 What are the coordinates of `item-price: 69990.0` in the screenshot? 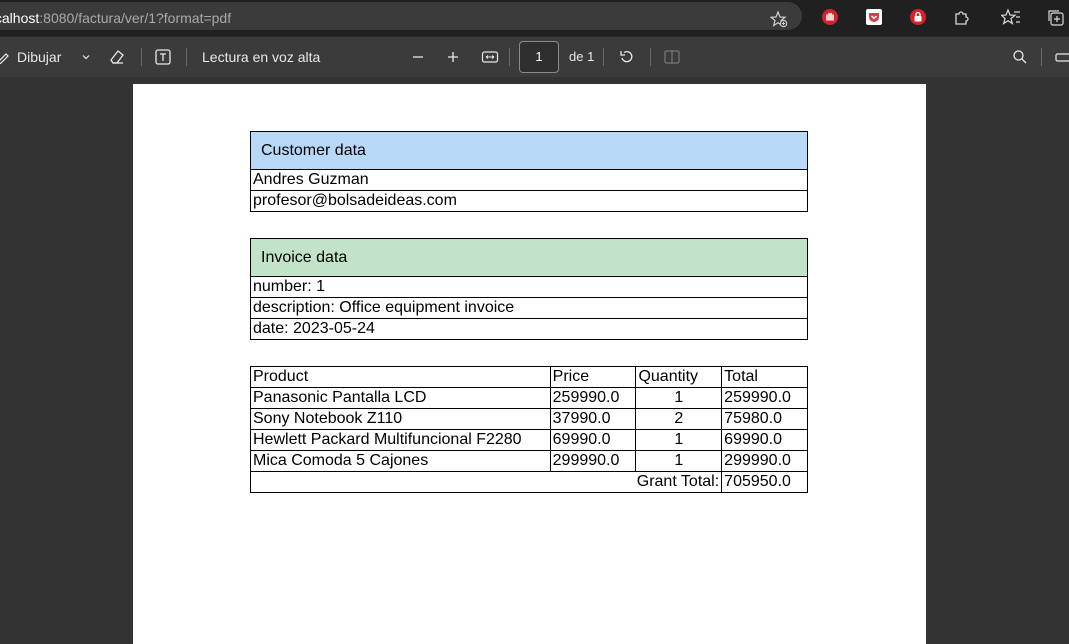 It's located at (593, 440).